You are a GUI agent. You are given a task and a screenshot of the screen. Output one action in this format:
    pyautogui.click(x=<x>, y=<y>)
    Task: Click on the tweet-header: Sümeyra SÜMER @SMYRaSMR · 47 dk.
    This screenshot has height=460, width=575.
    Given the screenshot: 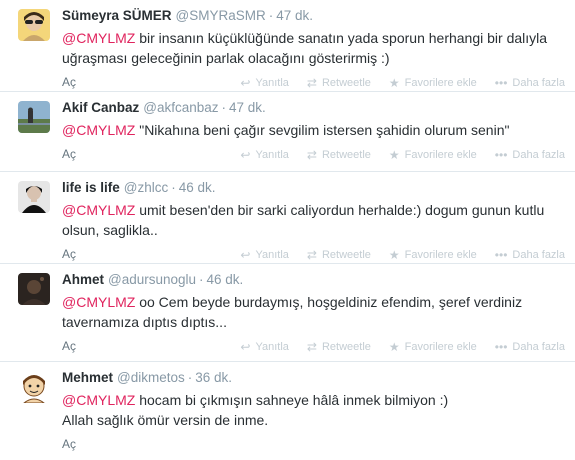 What is the action you would take?
    pyautogui.click(x=318, y=16)
    